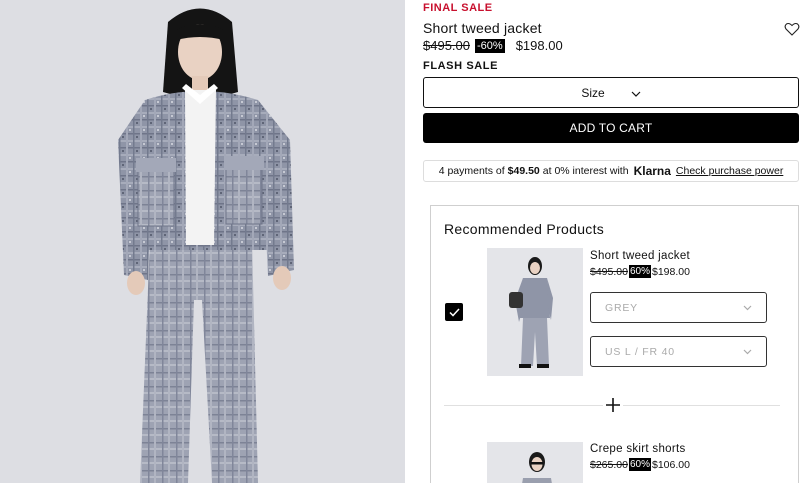 This screenshot has width=800, height=483. I want to click on add-to-cart-button: ADD TO CART, so click(611, 128).